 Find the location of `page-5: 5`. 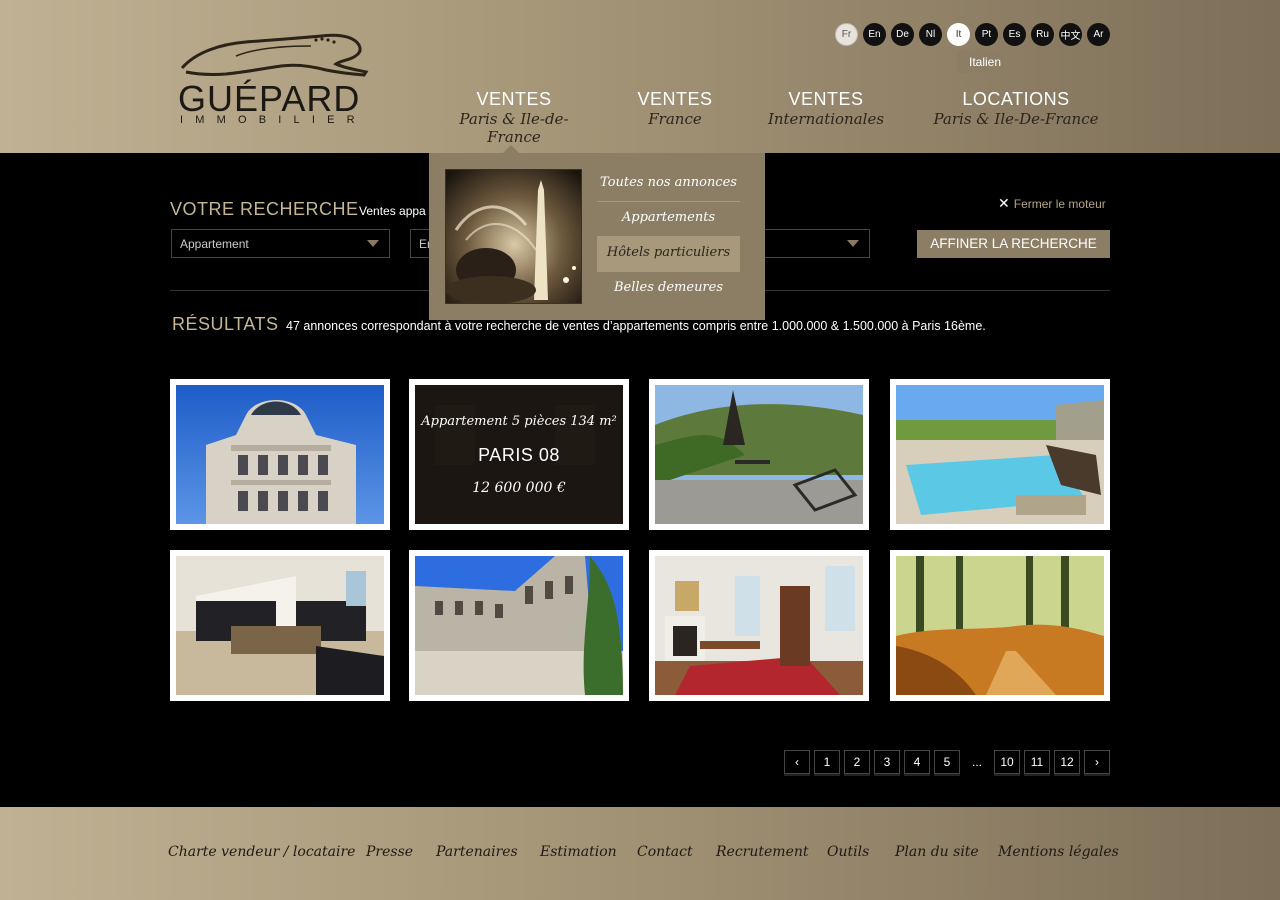

page-5: 5 is located at coordinates (947, 762).